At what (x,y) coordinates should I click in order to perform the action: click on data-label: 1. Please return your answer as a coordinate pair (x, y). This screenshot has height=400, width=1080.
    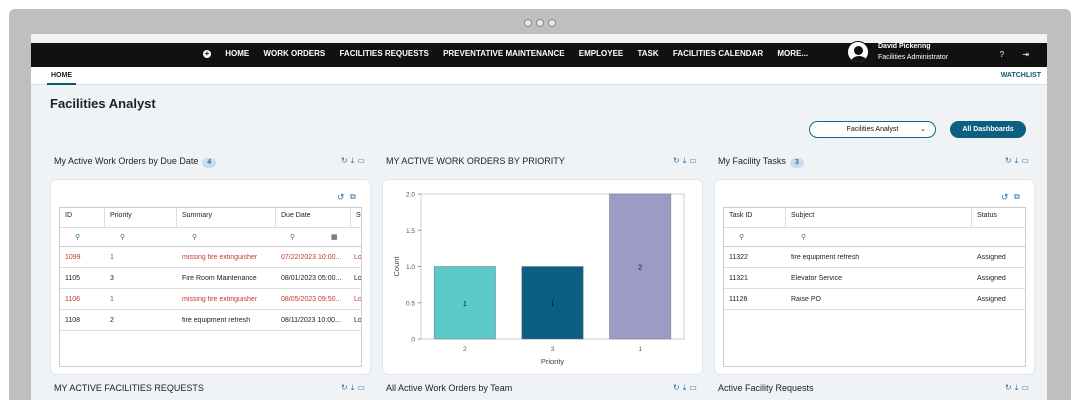
    Looking at the image, I should click on (553, 304).